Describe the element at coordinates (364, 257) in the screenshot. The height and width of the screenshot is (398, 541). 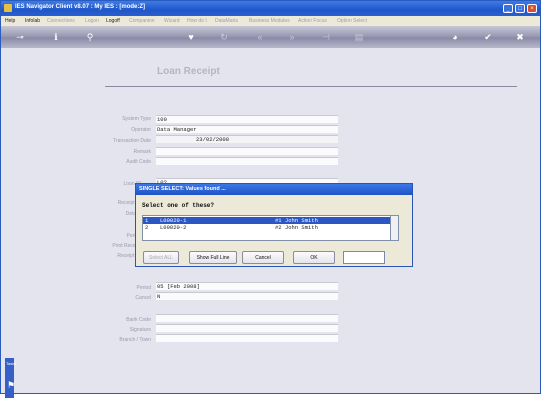
I see `dialog-input` at that location.